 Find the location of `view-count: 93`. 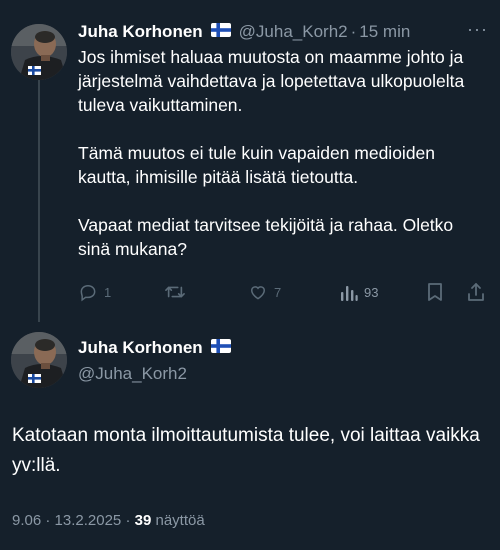

view-count: 93 is located at coordinates (371, 292).